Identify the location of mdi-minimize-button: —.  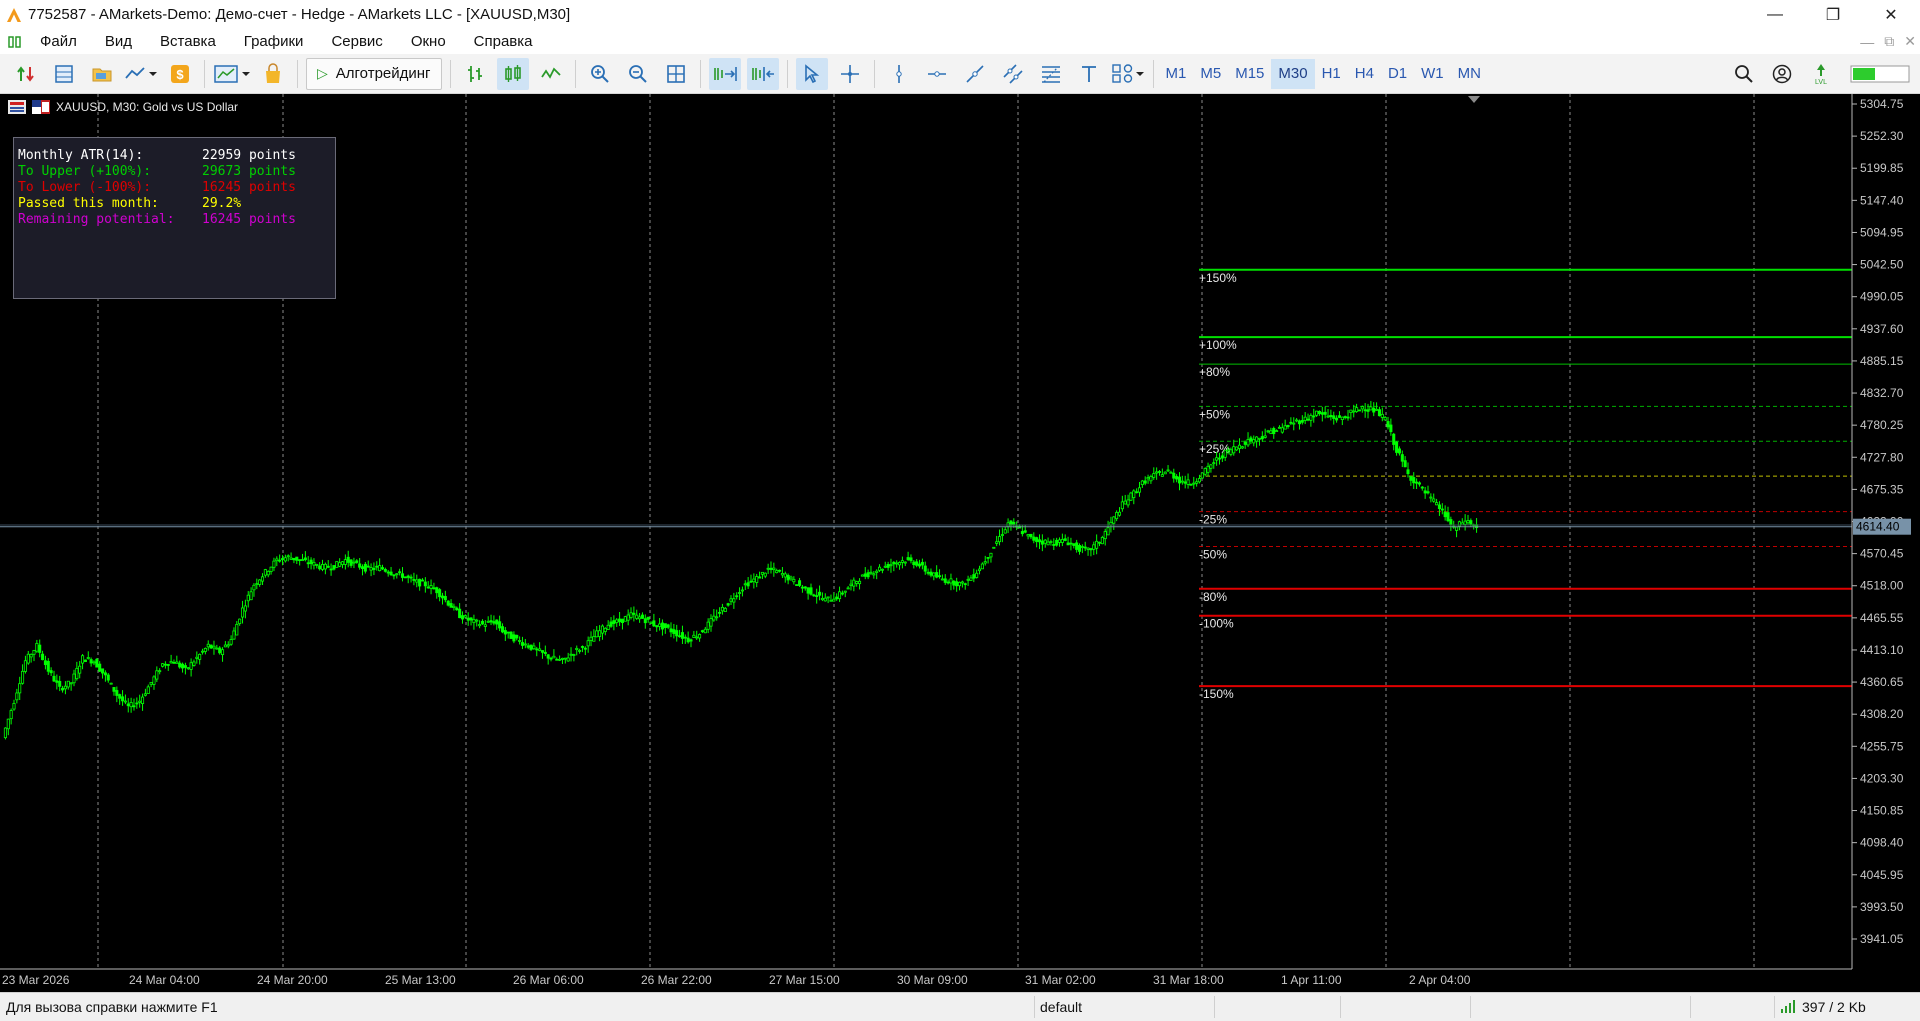
(1867, 42).